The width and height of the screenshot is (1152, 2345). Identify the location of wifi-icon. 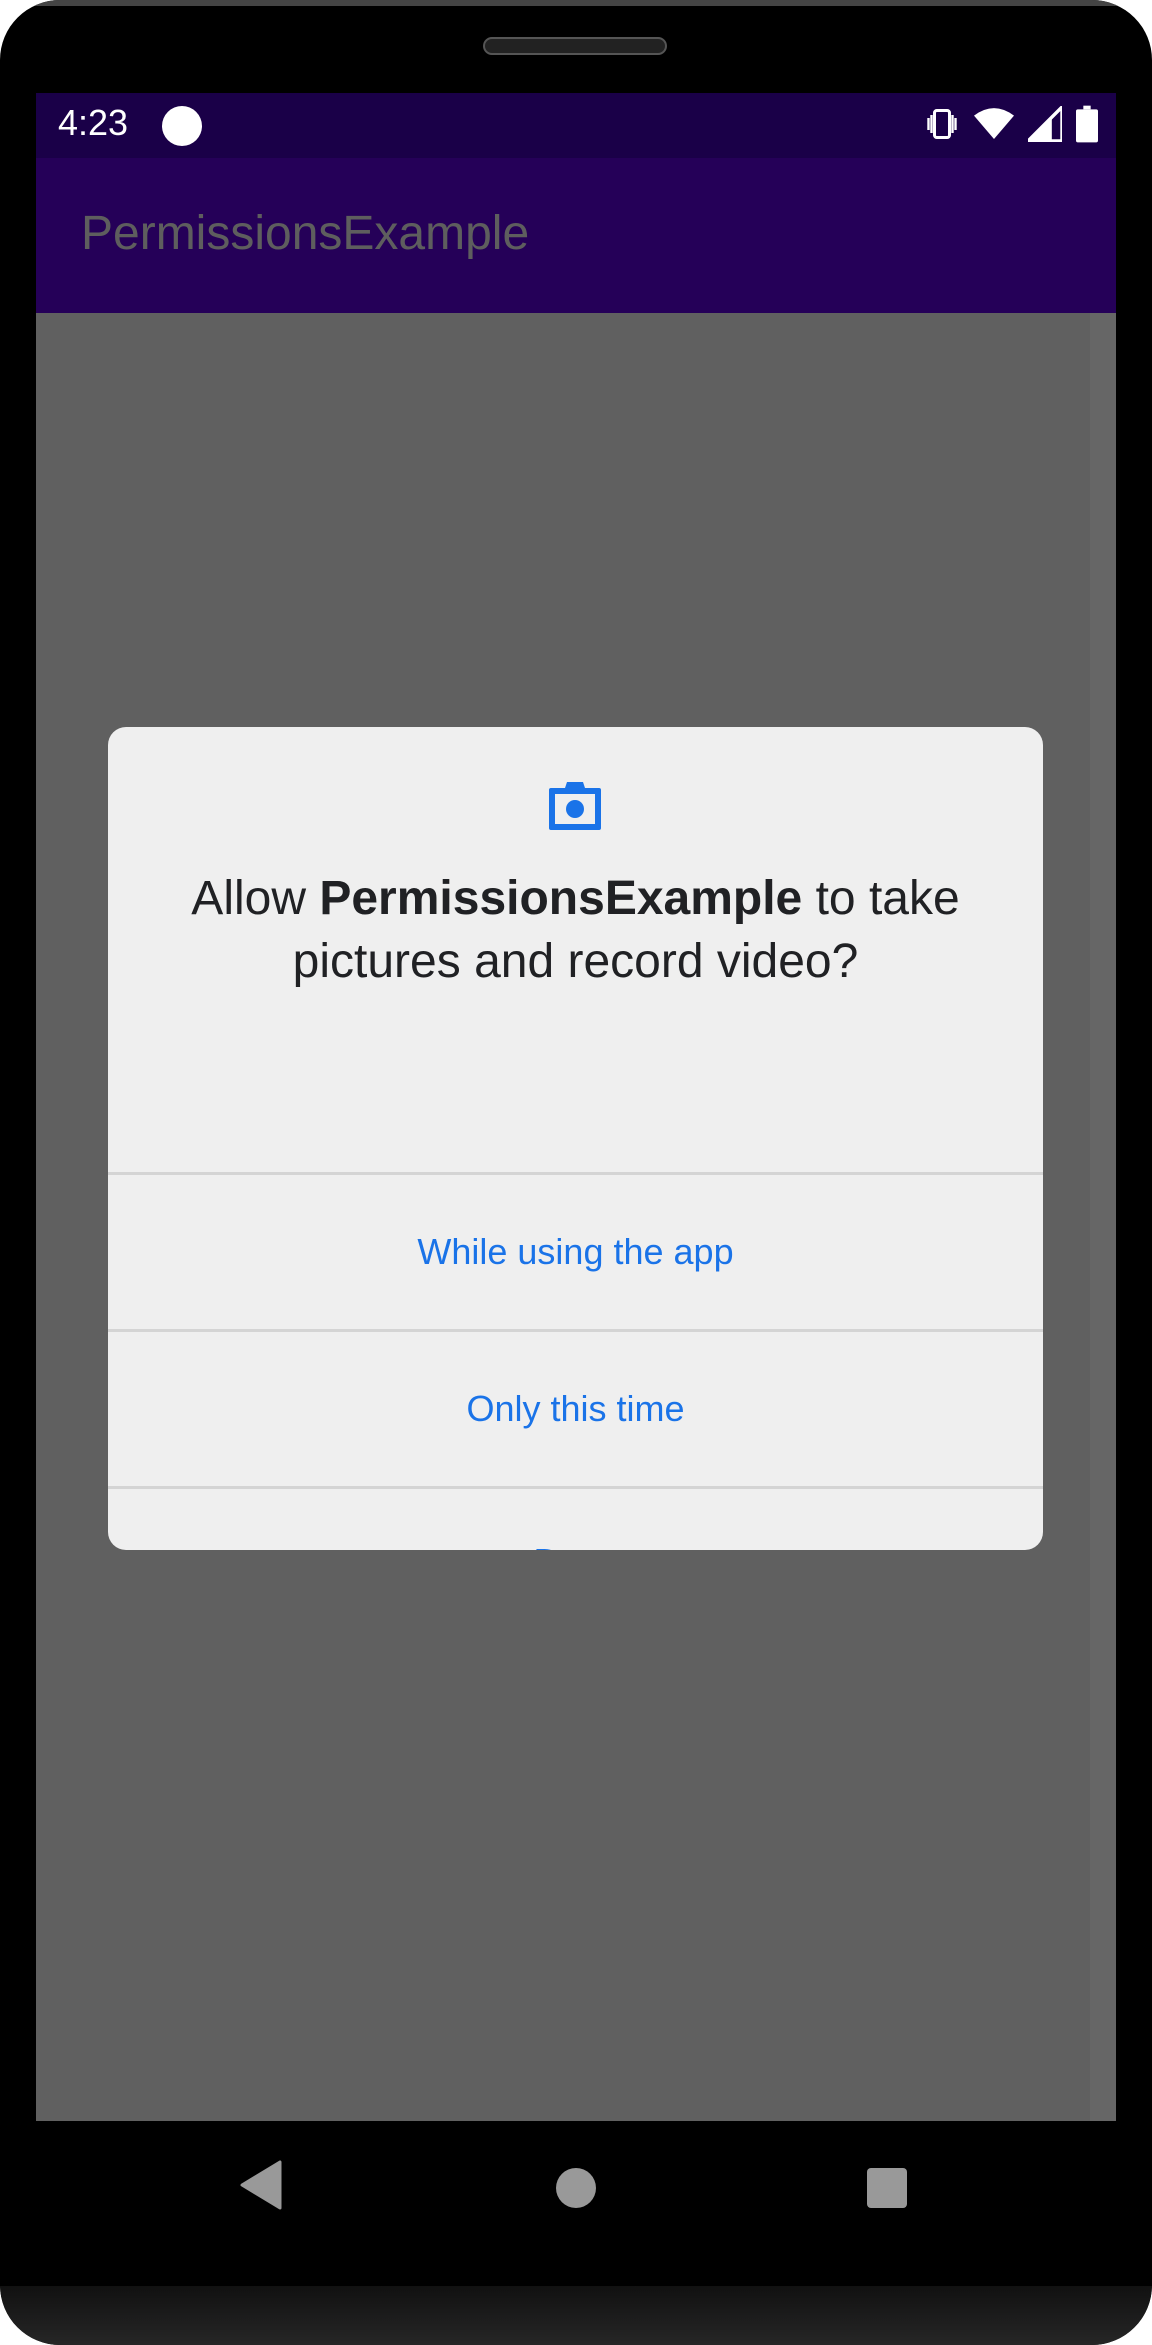
(994, 123).